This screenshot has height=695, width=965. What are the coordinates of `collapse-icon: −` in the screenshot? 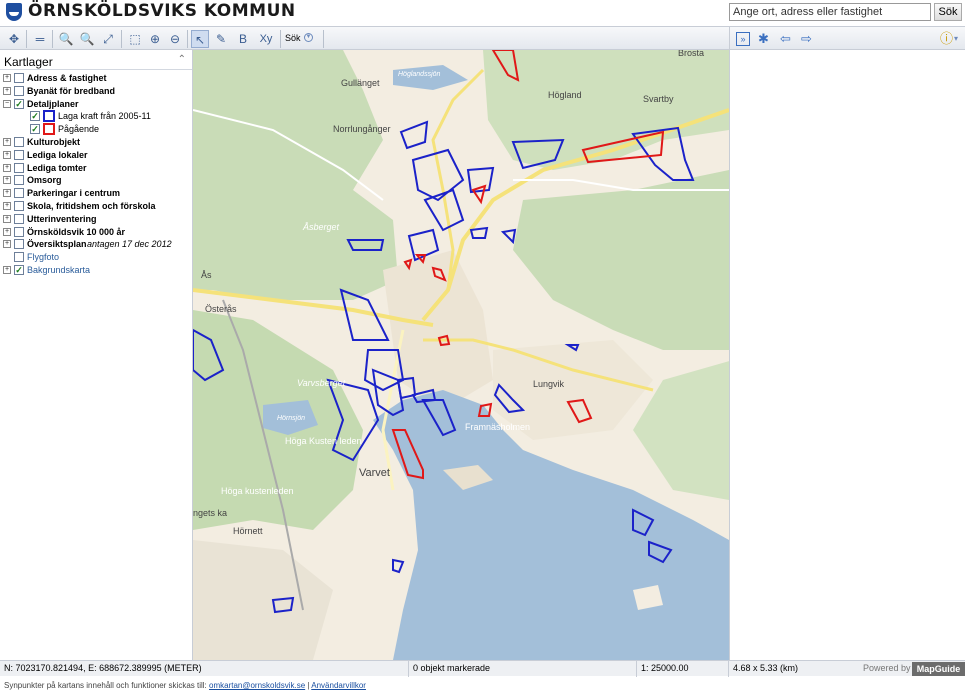 It's located at (7, 103).